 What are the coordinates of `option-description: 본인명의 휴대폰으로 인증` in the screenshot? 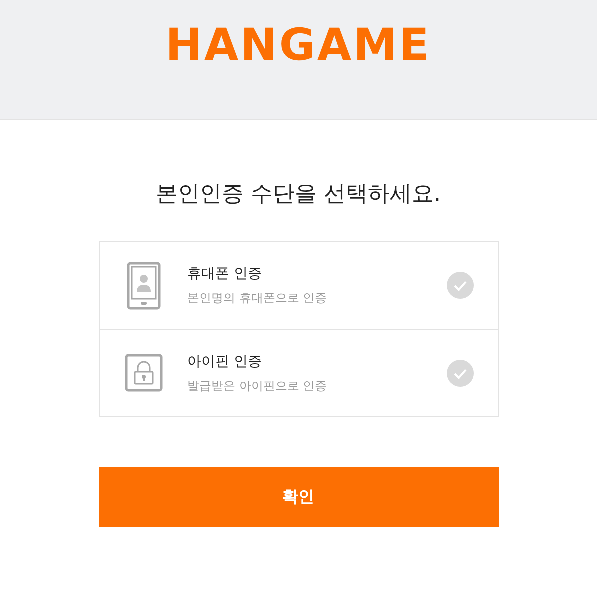 It's located at (258, 298).